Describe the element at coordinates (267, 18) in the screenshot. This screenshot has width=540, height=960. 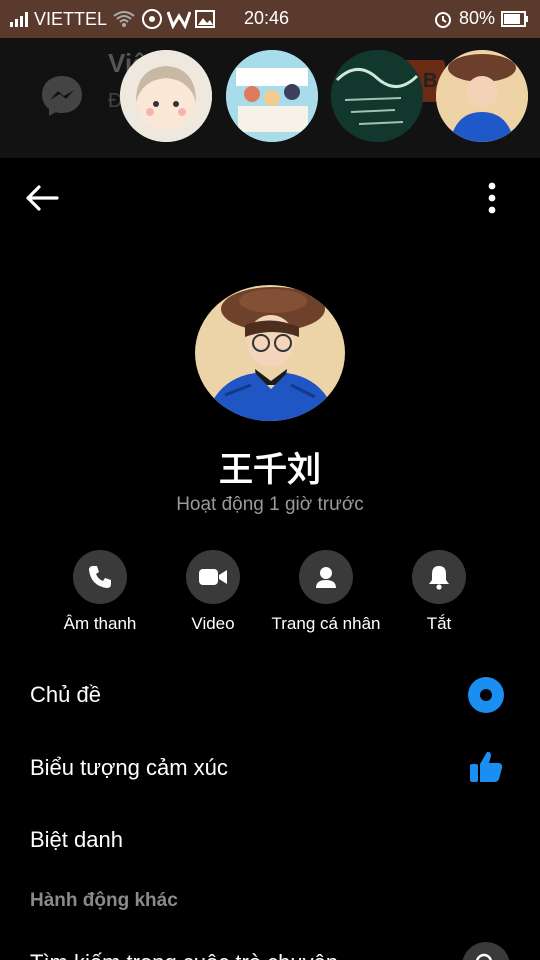
I see `clock-time: 20:46` at that location.